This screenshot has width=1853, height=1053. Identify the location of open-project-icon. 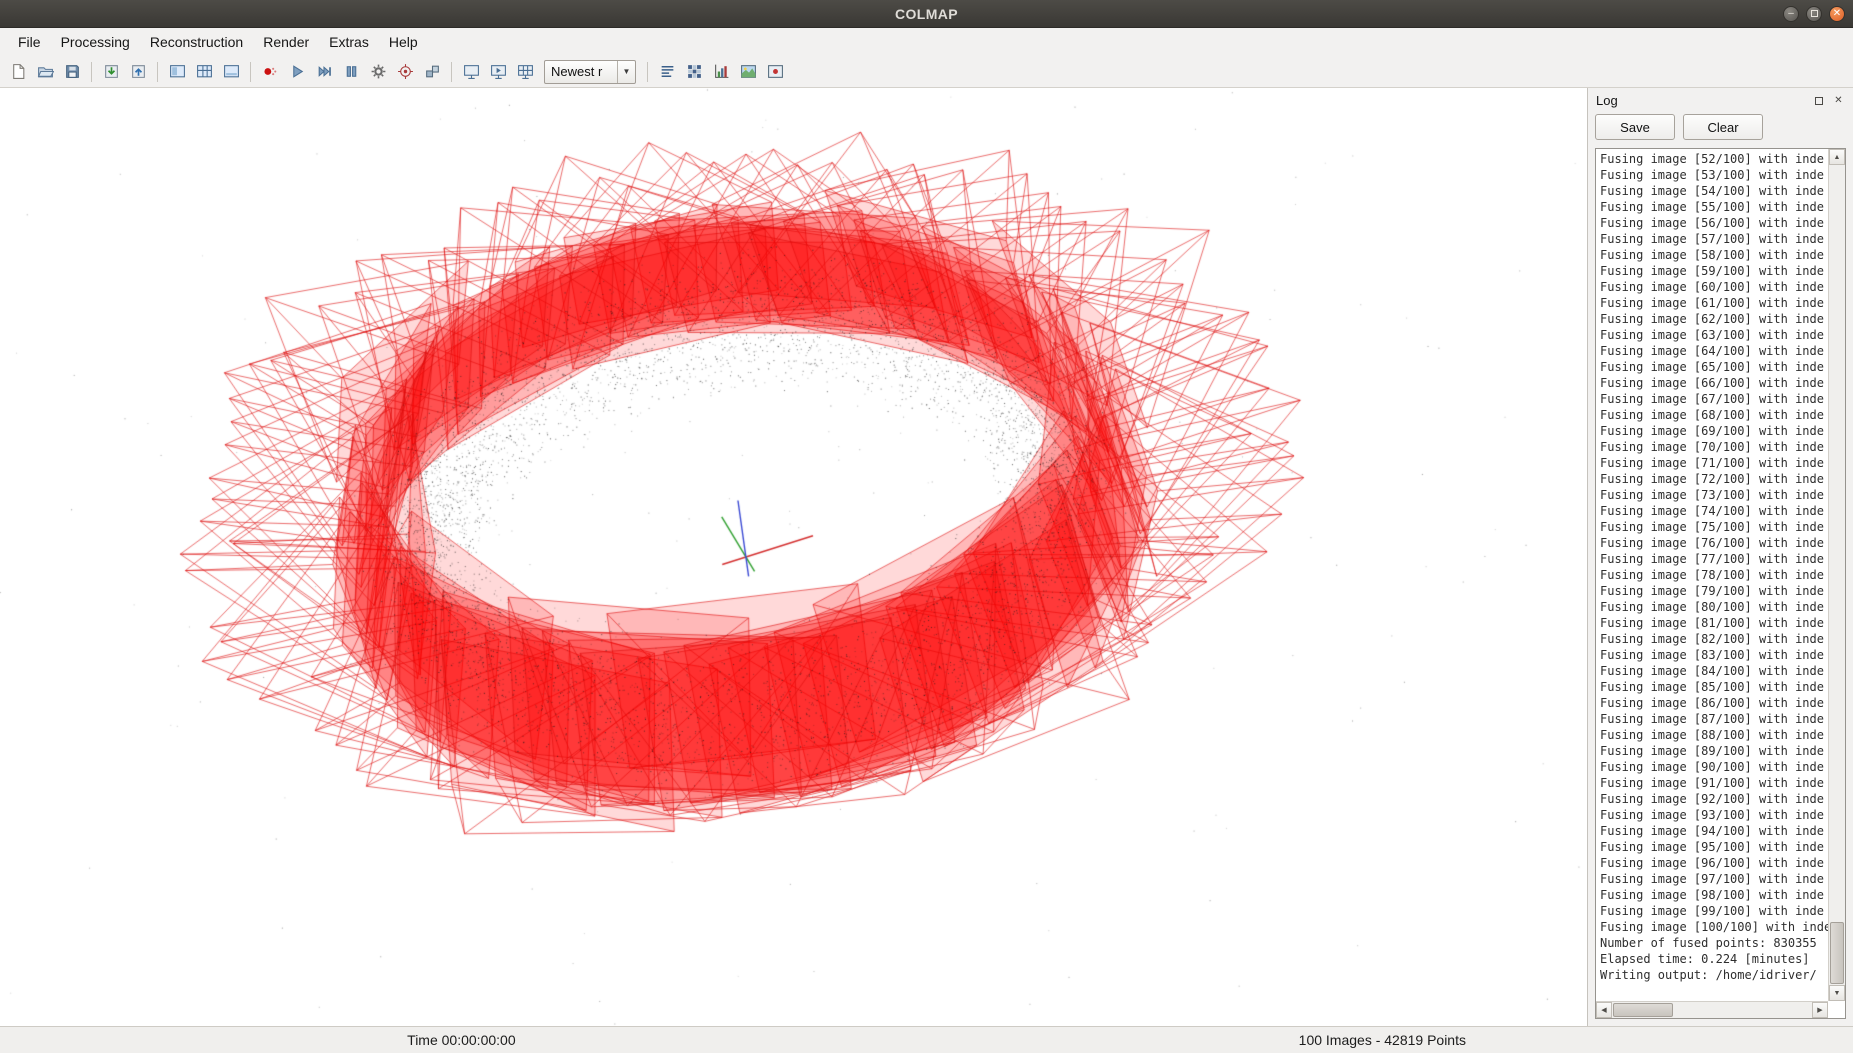
(45, 72).